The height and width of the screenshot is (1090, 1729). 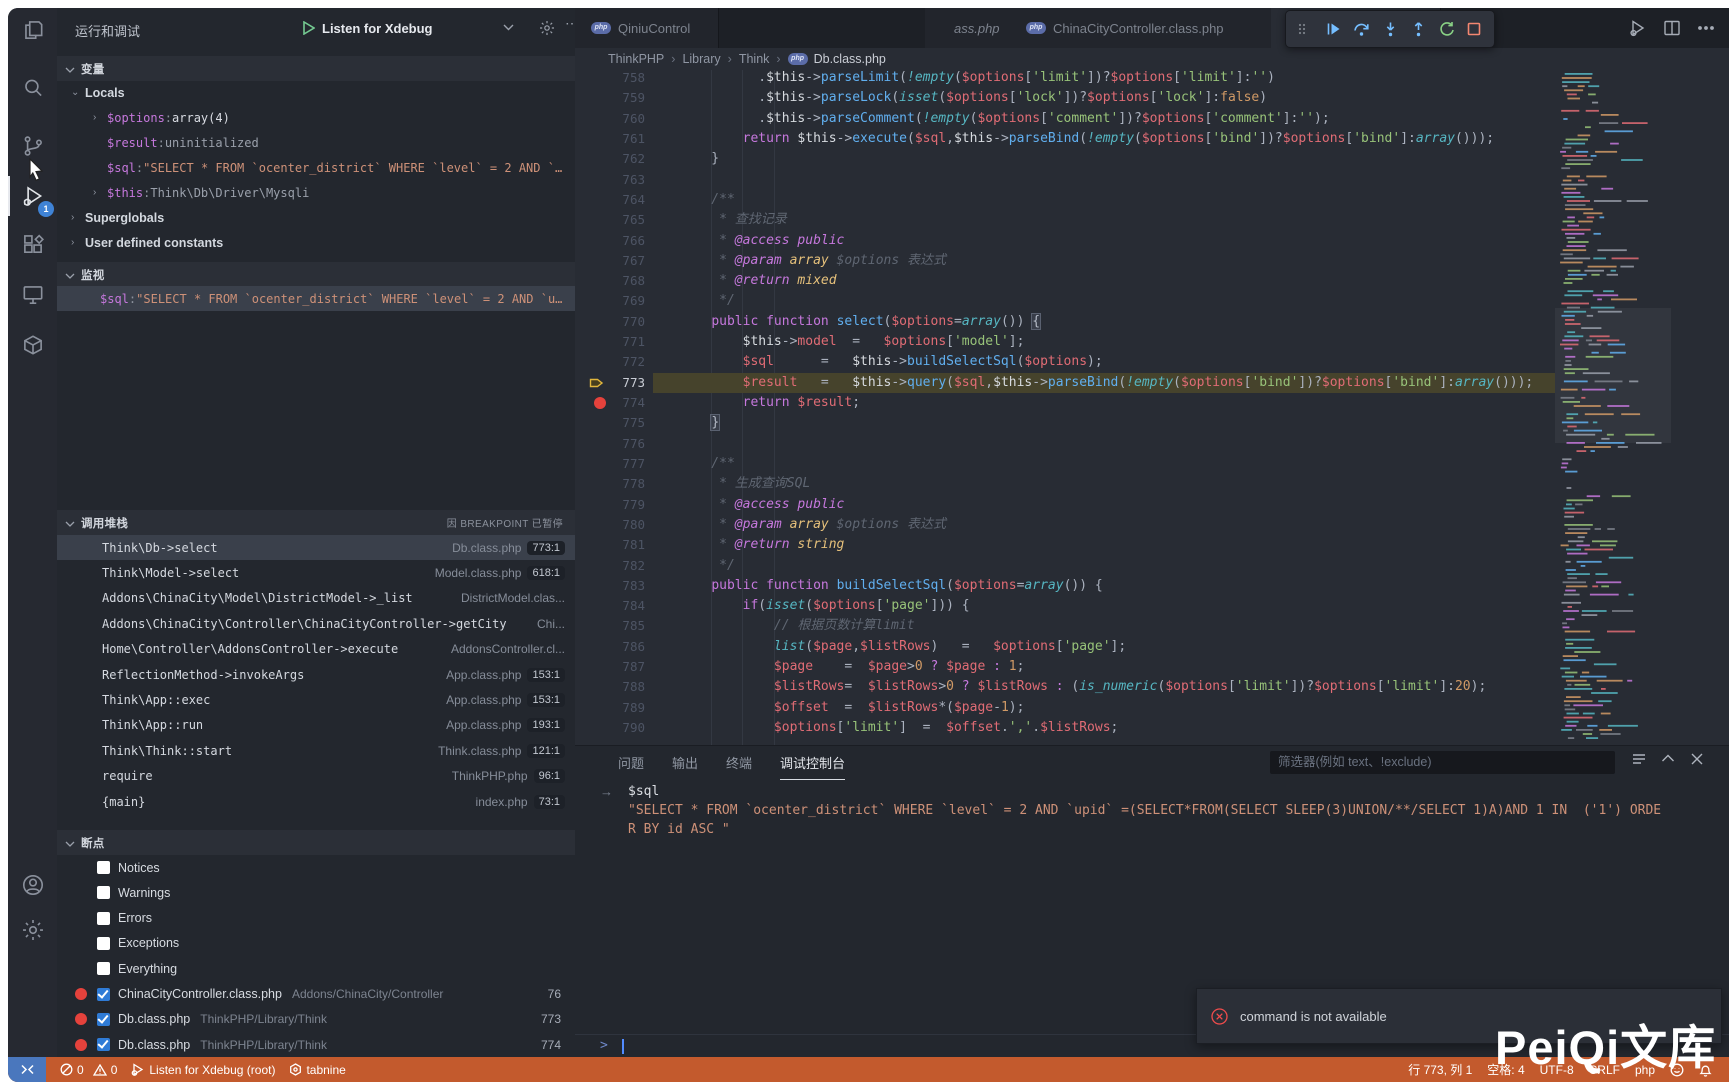 I want to click on variable-scope-row: › Superglobals, so click(x=316, y=217).